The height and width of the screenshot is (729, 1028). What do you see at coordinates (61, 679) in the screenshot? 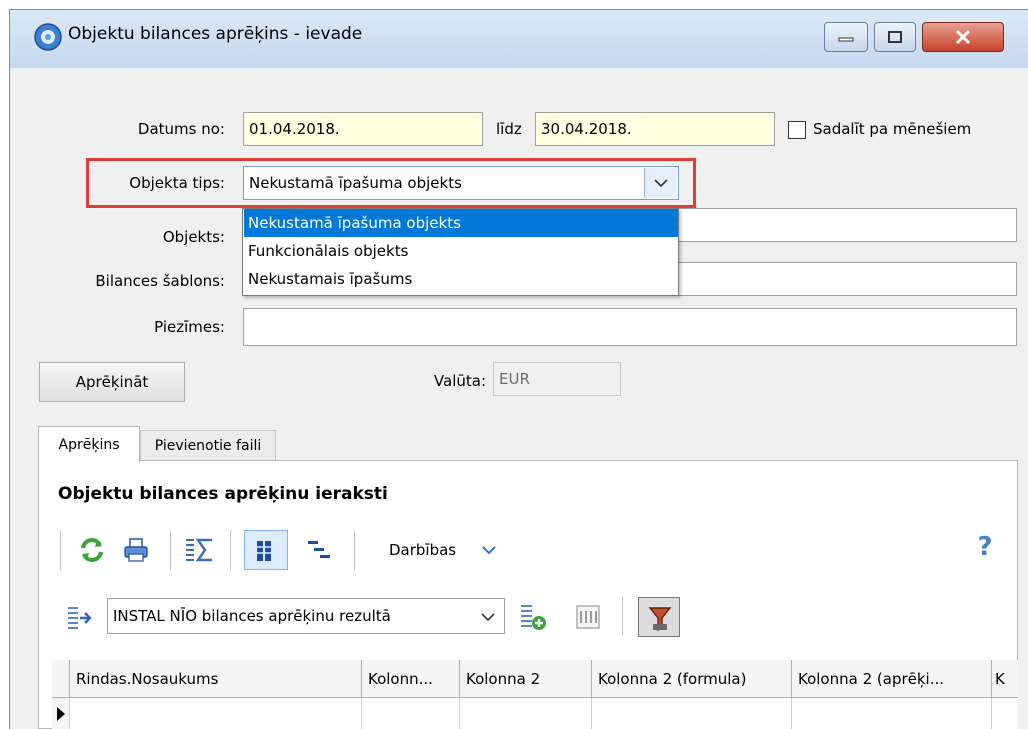
I see `grid-corner` at bounding box center [61, 679].